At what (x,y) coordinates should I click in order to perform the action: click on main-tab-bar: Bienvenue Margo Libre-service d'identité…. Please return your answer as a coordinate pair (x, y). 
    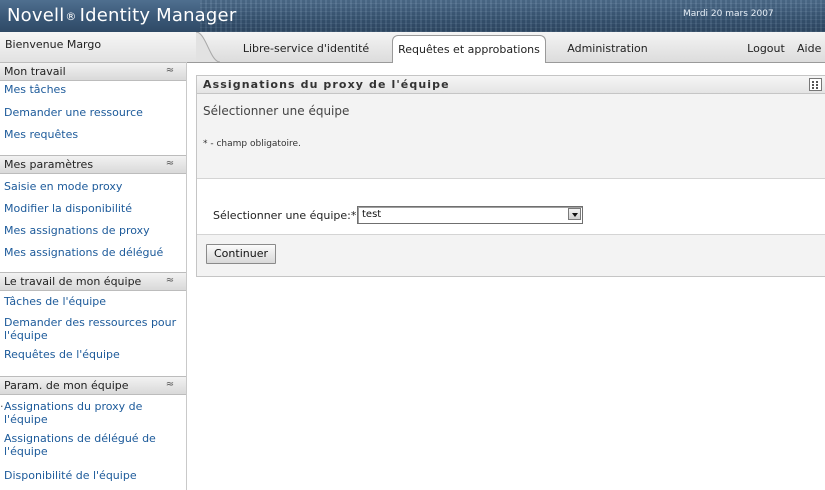
    Looking at the image, I should click on (412, 47).